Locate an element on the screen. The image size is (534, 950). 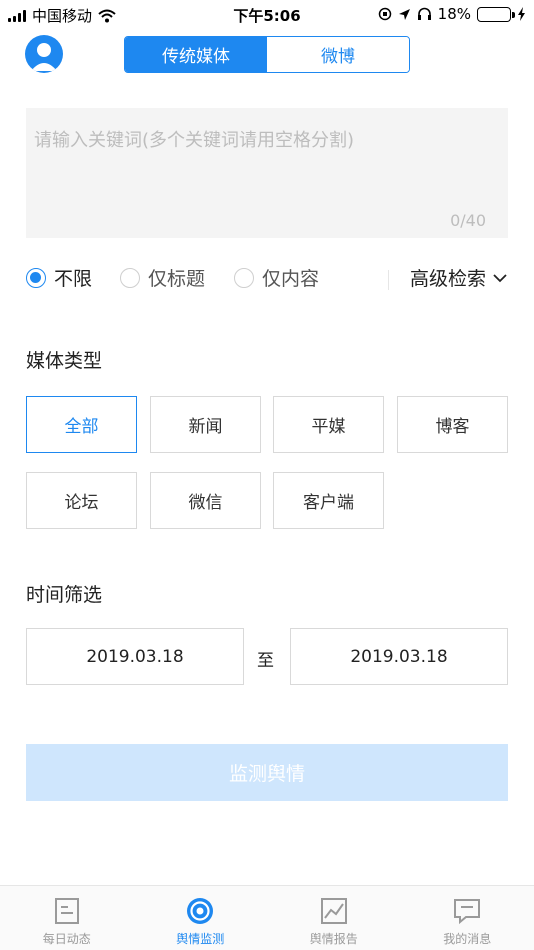
radar-icon is located at coordinates (200, 911).